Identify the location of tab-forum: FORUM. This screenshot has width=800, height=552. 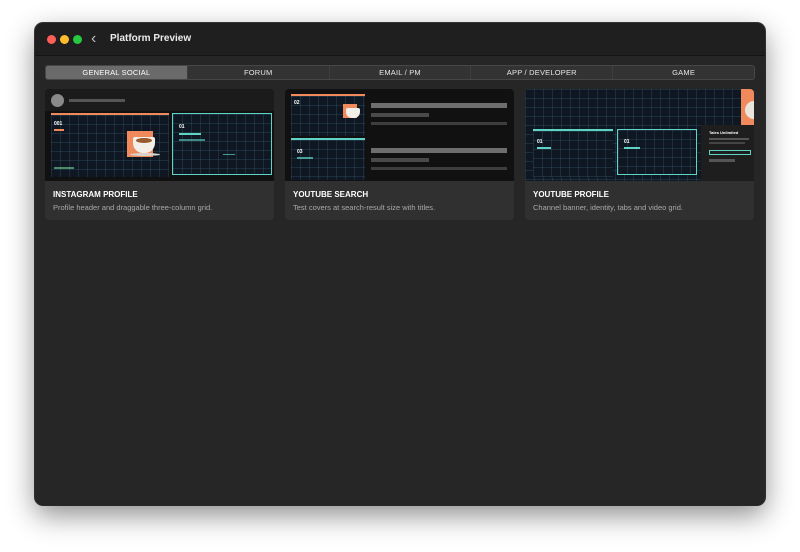
(259, 72).